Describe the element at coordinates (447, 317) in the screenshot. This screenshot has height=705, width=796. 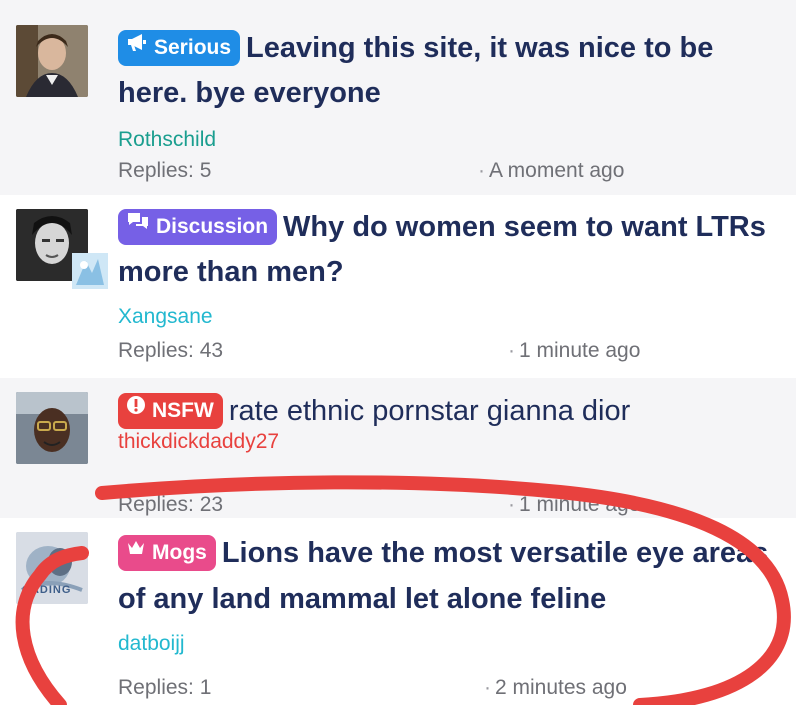
I see `thread-author: Xangsane` at that location.